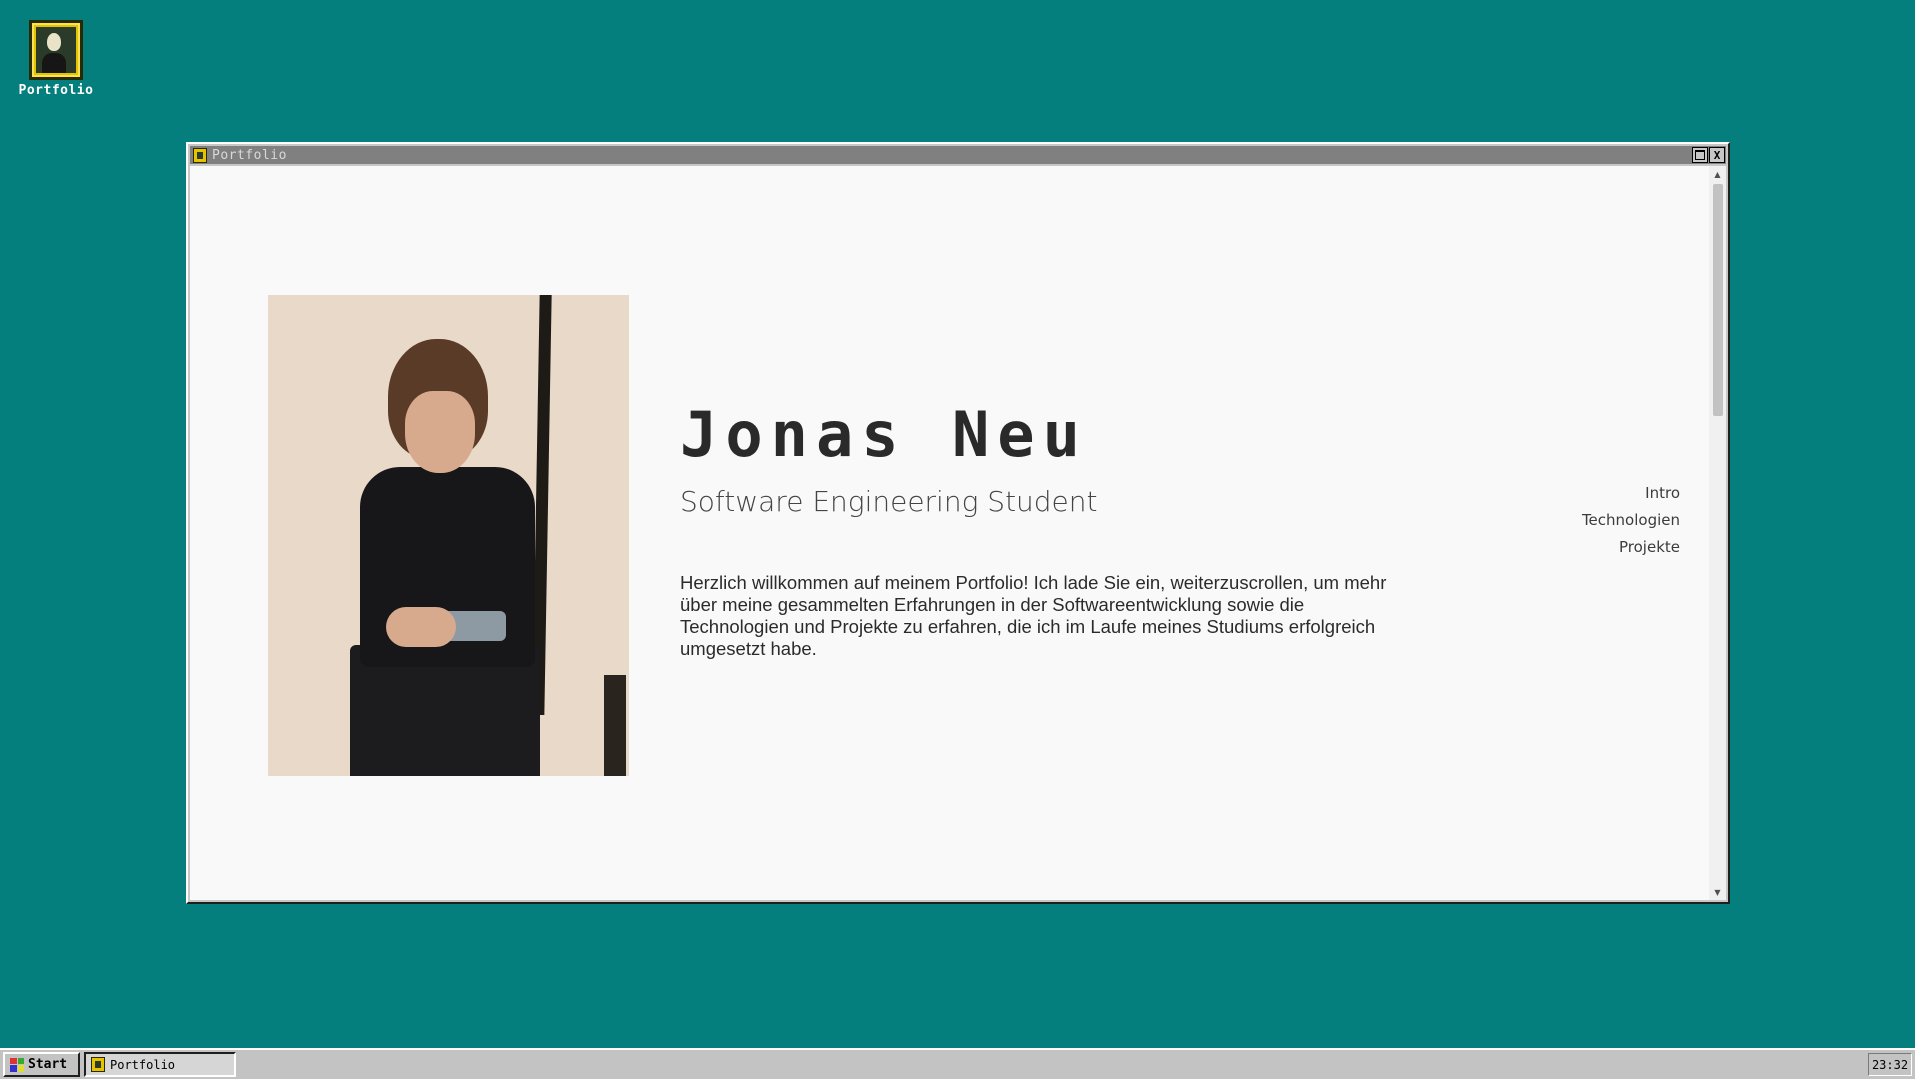 The width and height of the screenshot is (1915, 1079). Describe the element at coordinates (1718, 300) in the screenshot. I see `scroll-thumb` at that location.